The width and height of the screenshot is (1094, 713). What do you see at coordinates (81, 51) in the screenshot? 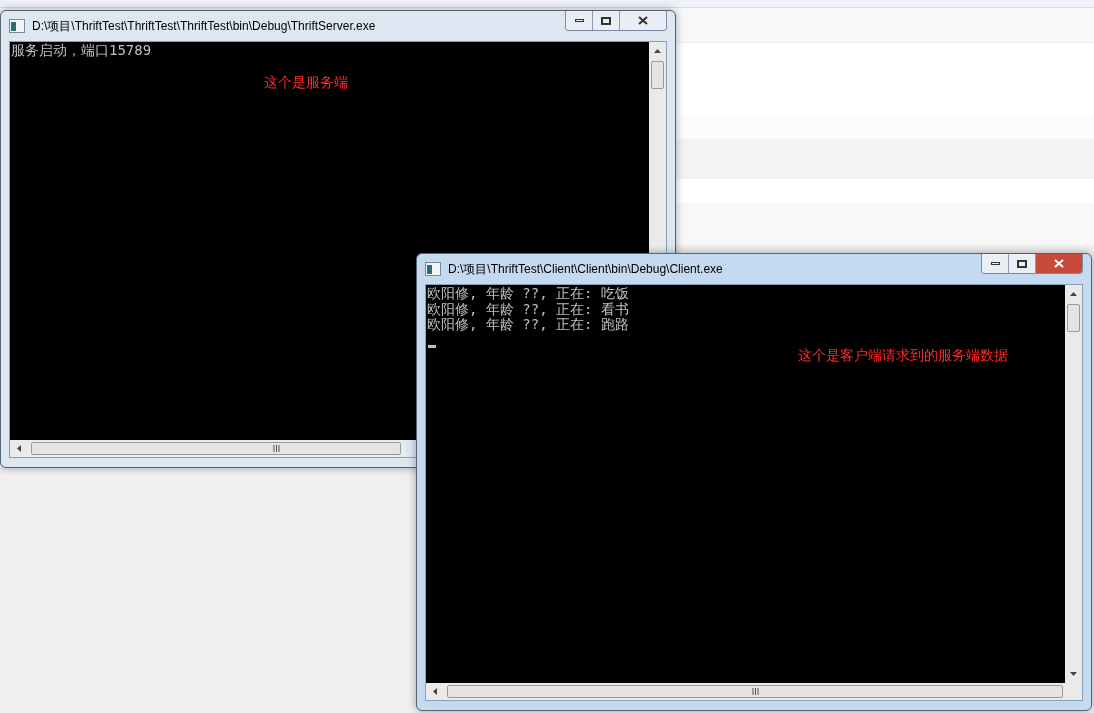
I see `console-line: 服务启动，端口15789` at bounding box center [81, 51].